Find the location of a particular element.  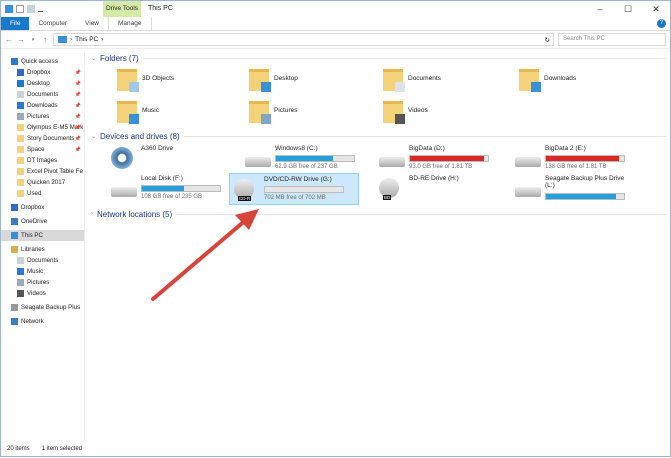

red-annotation-arrow is located at coordinates (205, 255).